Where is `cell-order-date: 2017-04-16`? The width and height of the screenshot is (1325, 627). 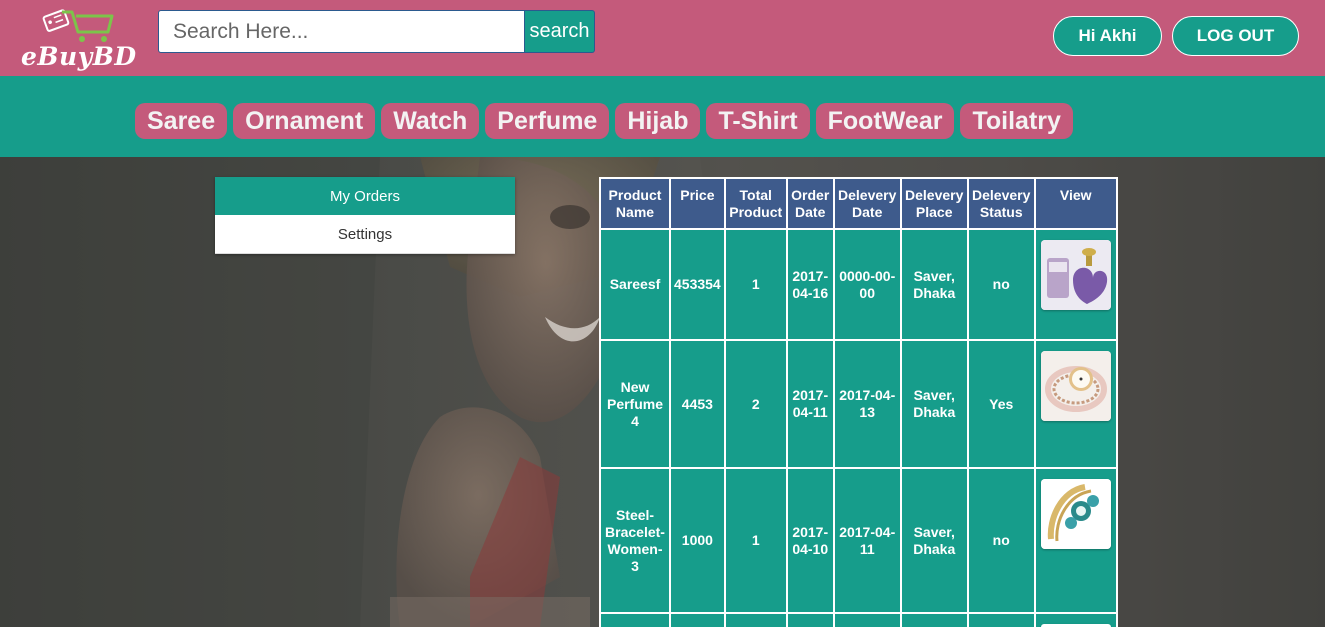 cell-order-date: 2017-04-16 is located at coordinates (810, 284).